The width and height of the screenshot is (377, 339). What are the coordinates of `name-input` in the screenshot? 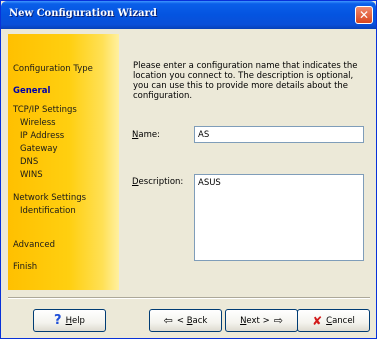 It's located at (279, 134).